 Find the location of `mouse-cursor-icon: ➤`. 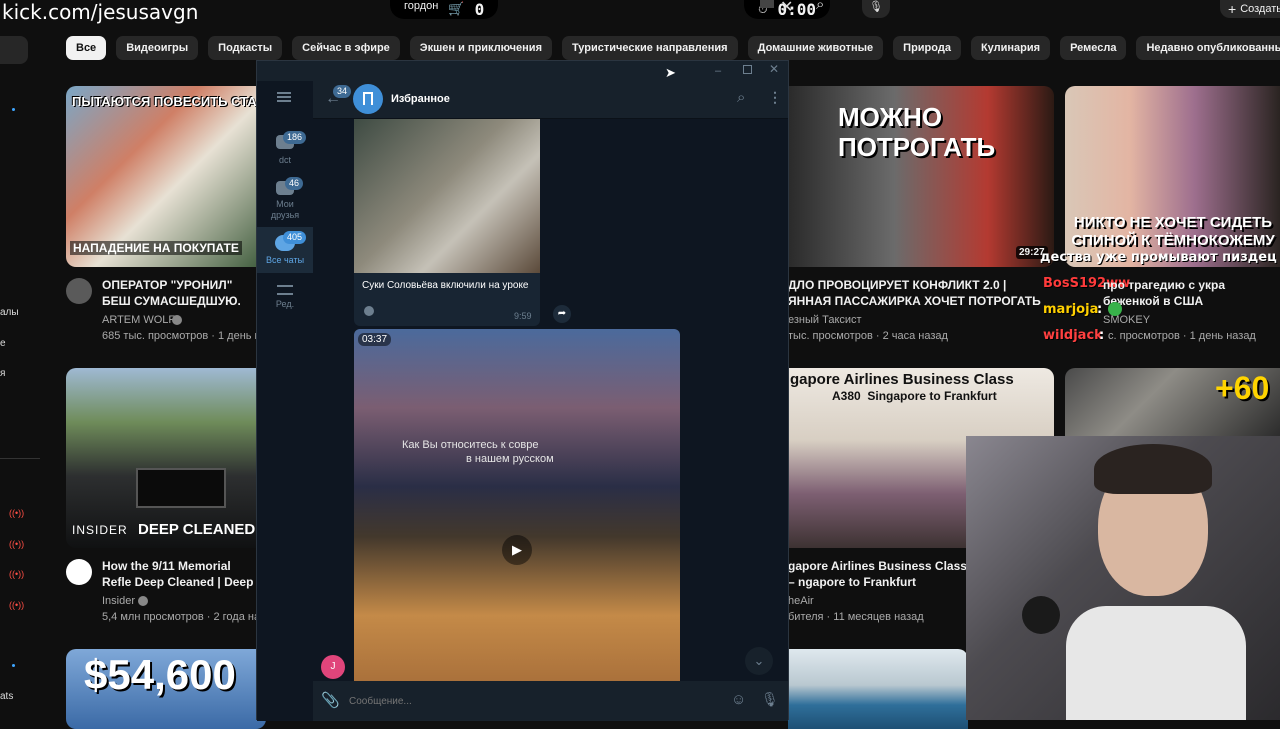

mouse-cursor-icon: ➤ is located at coordinates (670, 72).